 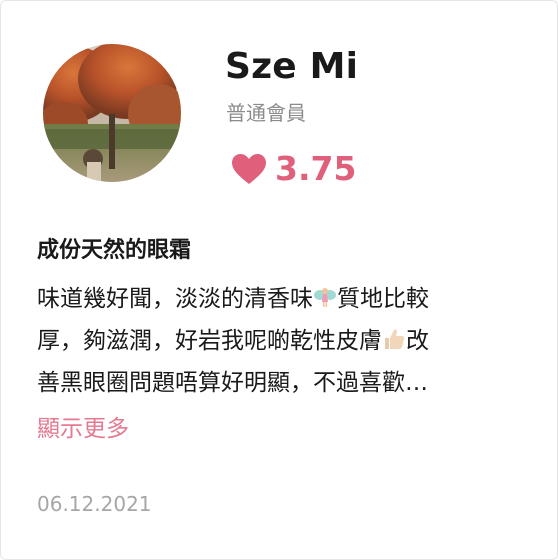 What do you see at coordinates (114, 250) in the screenshot?
I see `review-title: 成份天然的眼霜` at bounding box center [114, 250].